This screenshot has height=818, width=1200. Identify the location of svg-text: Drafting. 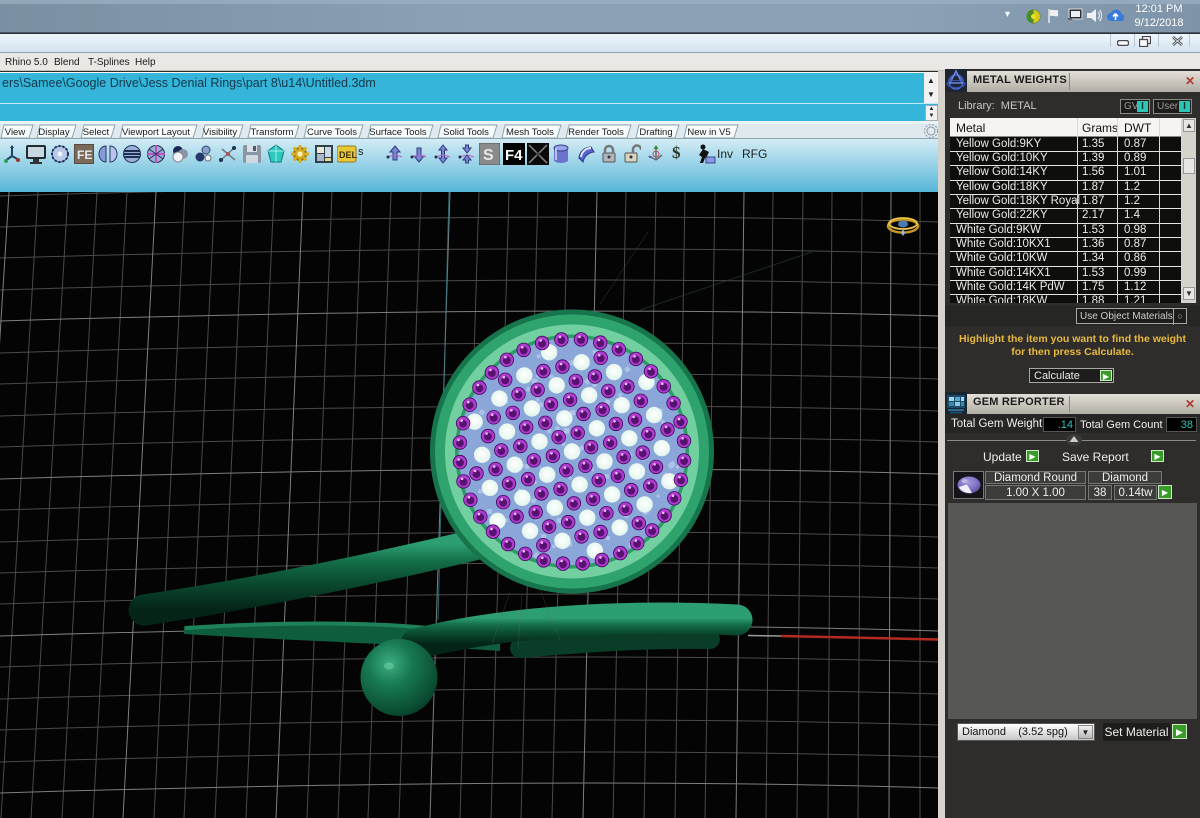
(655, 132).